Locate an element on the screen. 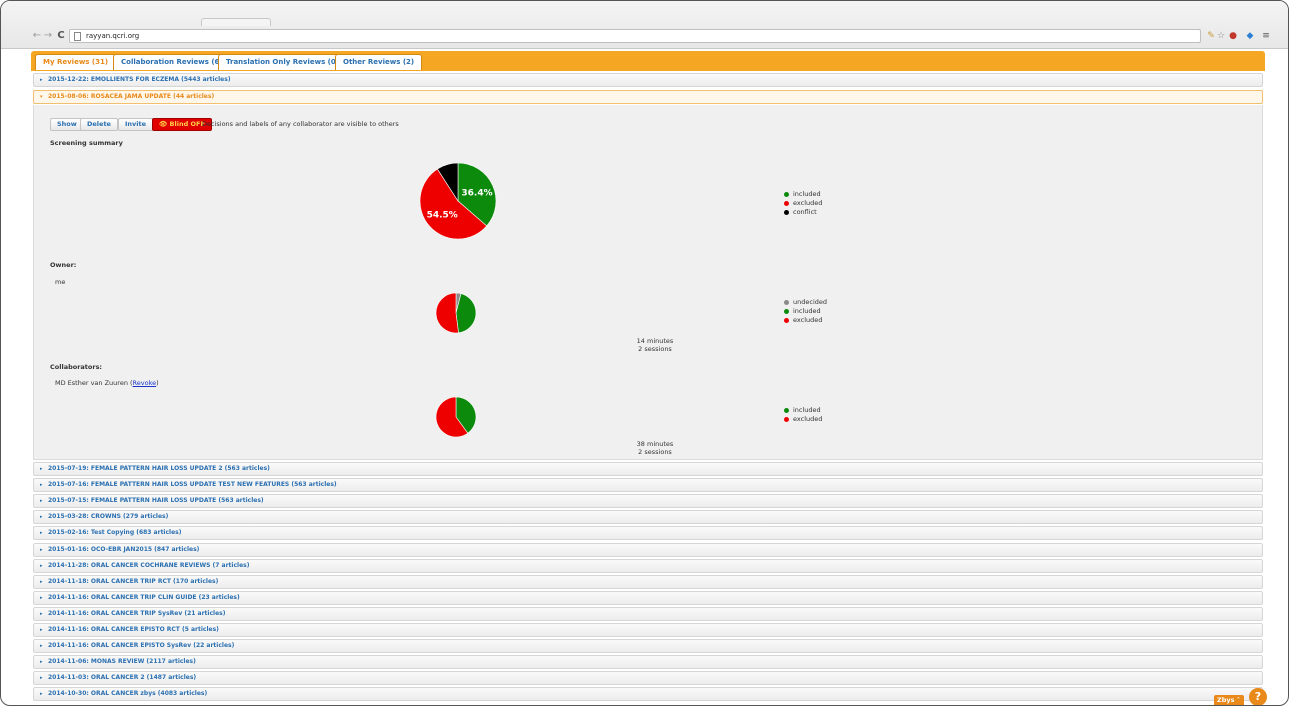  menu-icon: ≡ is located at coordinates (1266, 36).